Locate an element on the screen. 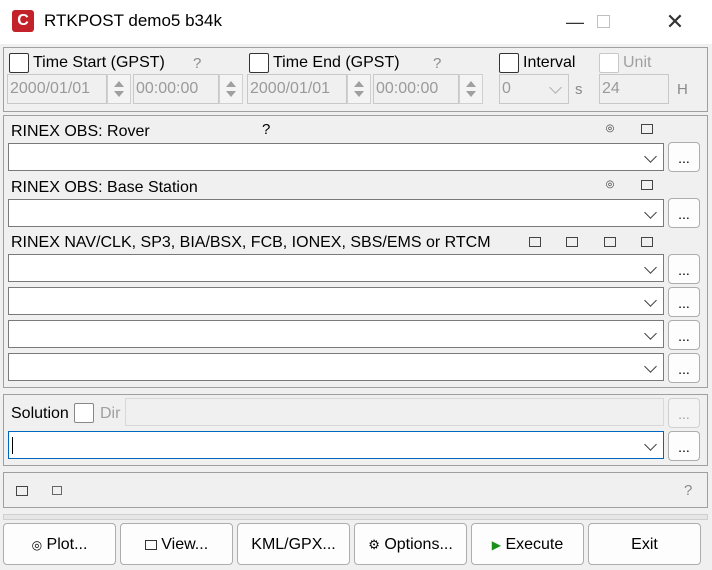  maximize-button is located at coordinates (603, 22).